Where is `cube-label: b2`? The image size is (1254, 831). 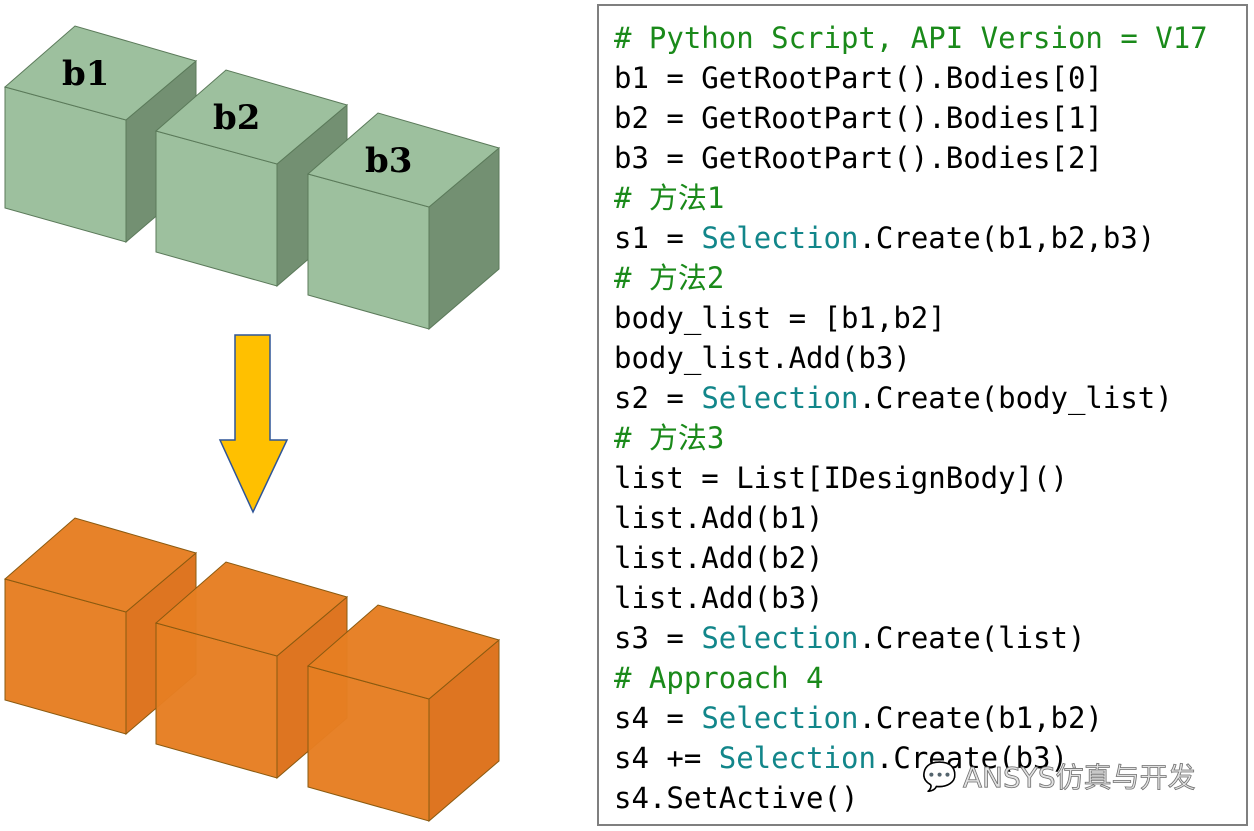 cube-label: b2 is located at coordinates (236, 118).